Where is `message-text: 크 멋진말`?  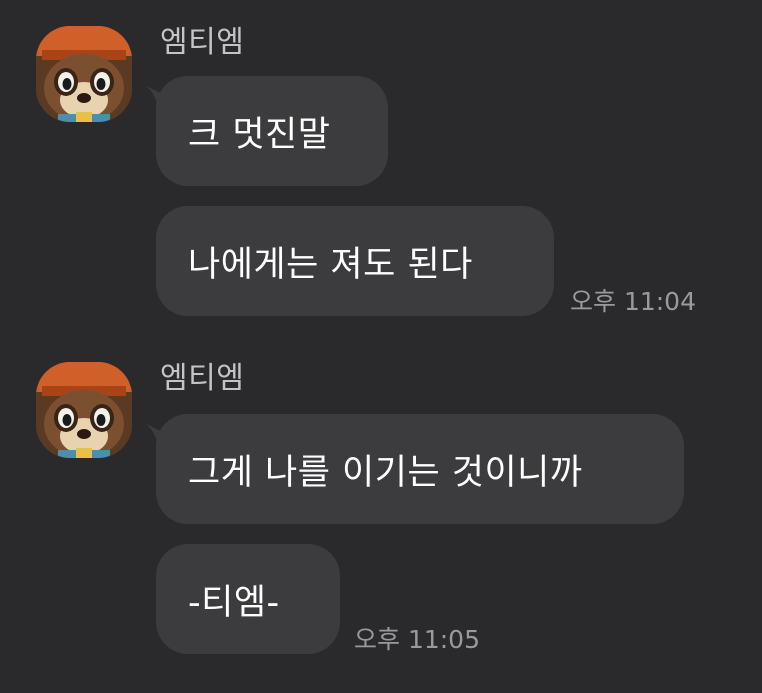 message-text: 크 멋진말 is located at coordinates (259, 134).